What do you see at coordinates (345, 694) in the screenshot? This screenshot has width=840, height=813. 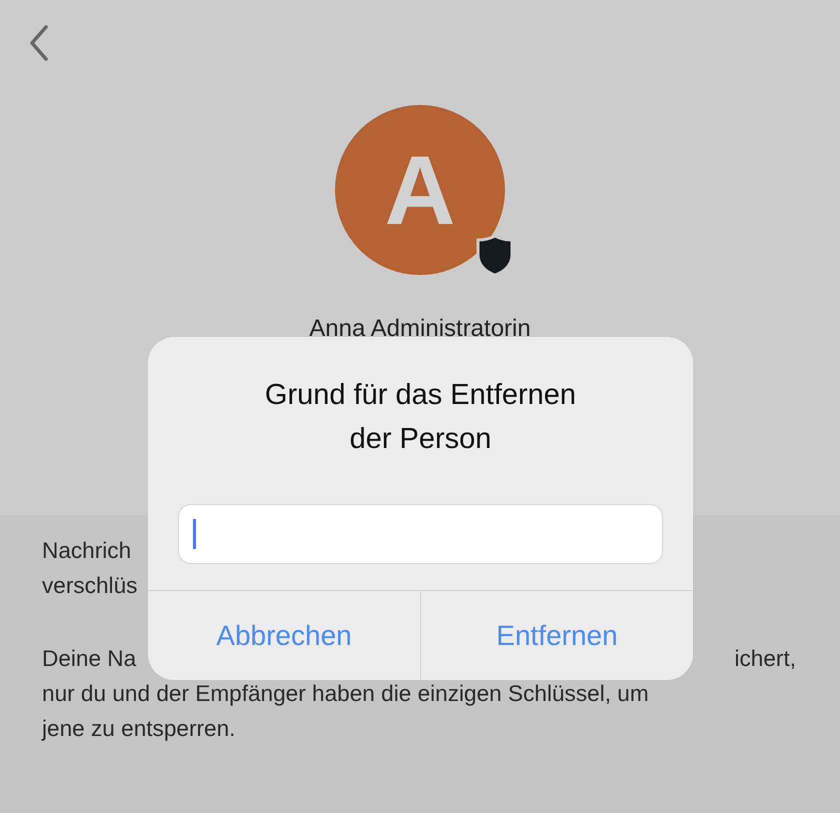 I see `info-text: nur du und der Empfänger haben die einzigen Schlüssel, um` at bounding box center [345, 694].